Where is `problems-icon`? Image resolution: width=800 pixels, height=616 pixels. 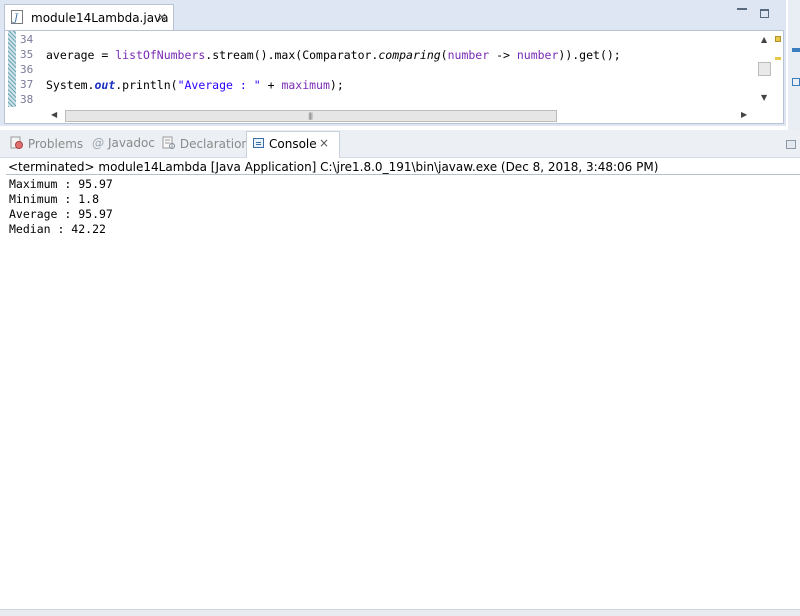 problems-icon is located at coordinates (16, 142).